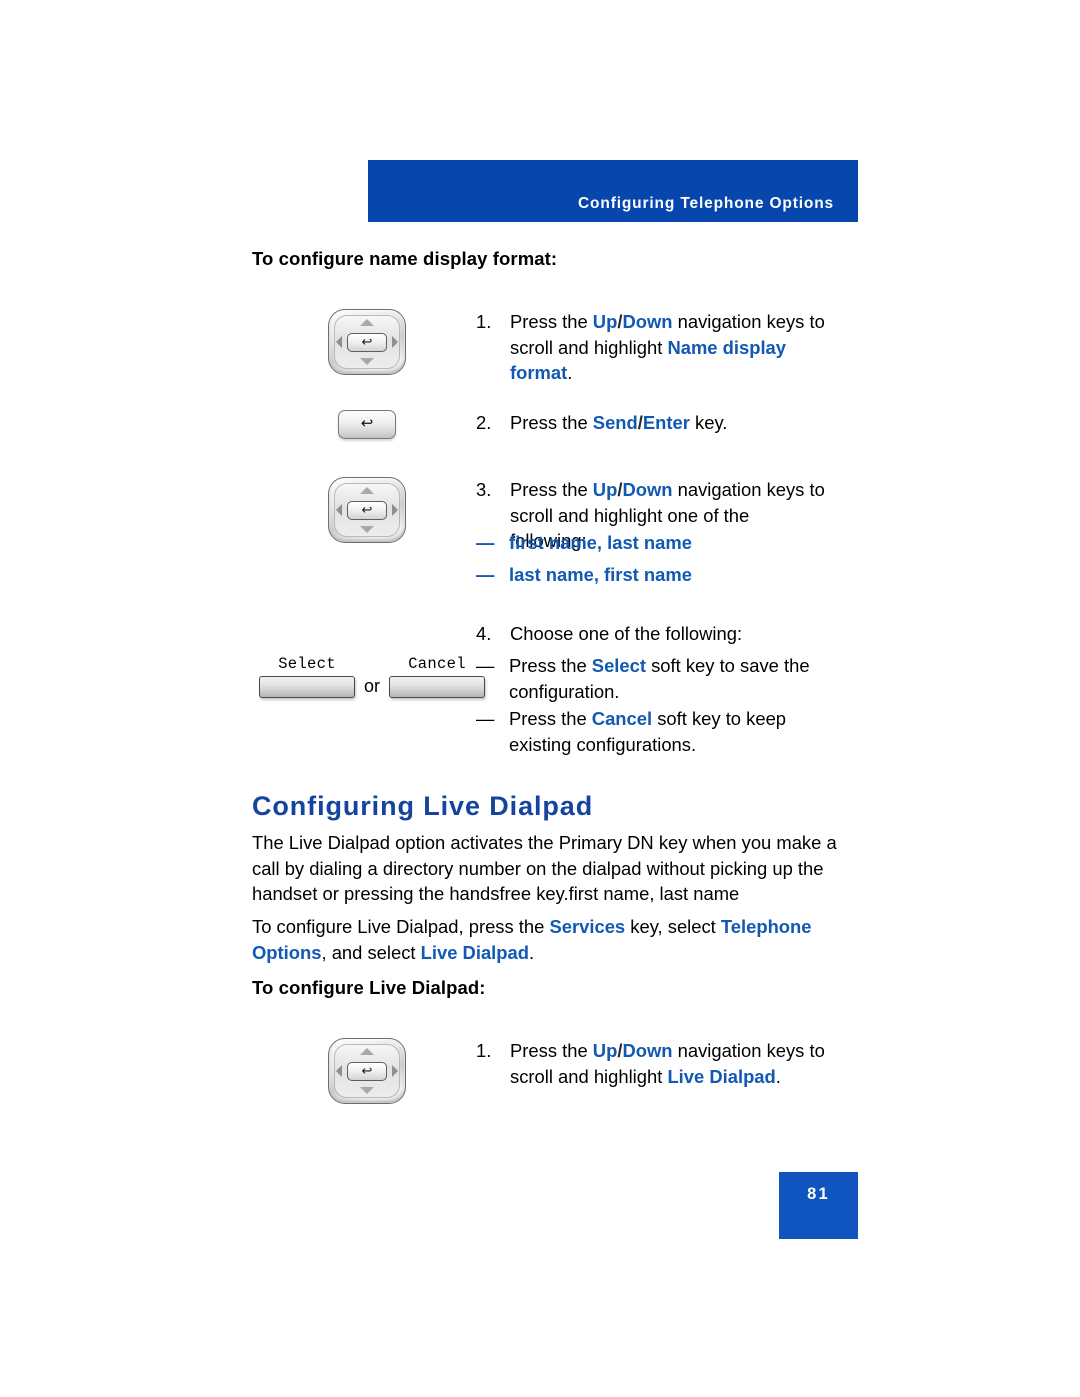 This screenshot has width=1080, height=1397. Describe the element at coordinates (372, 686) in the screenshot. I see `softkey-or-label: or` at that location.